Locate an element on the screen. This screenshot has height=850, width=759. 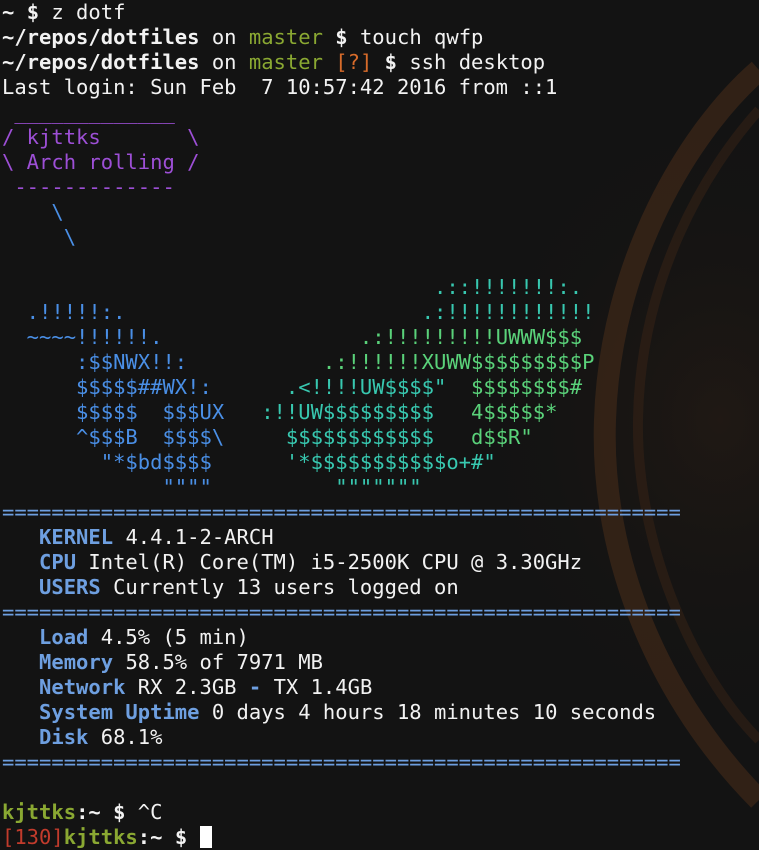
remote-prompt-1: kjttks:~ $ ^C is located at coordinates (82, 812).